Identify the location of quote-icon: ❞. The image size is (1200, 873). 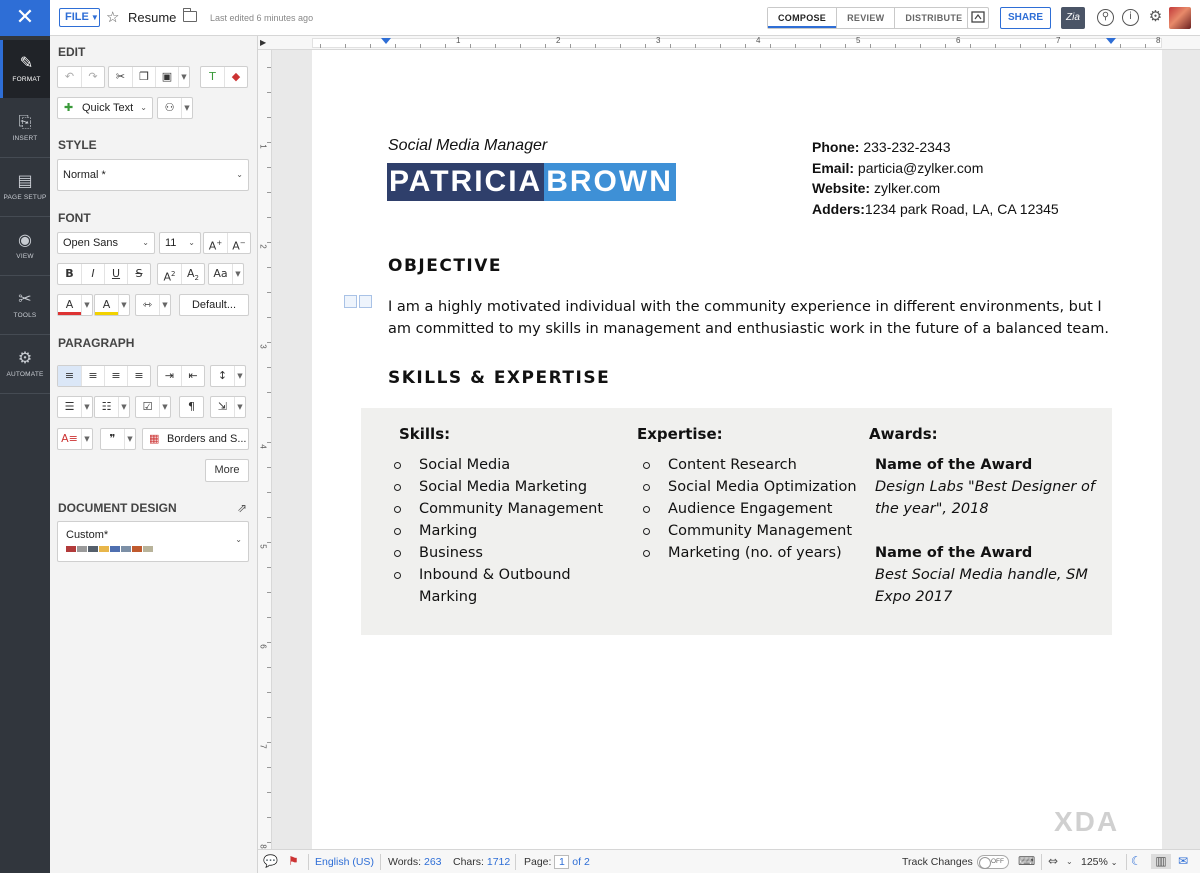
(112, 439).